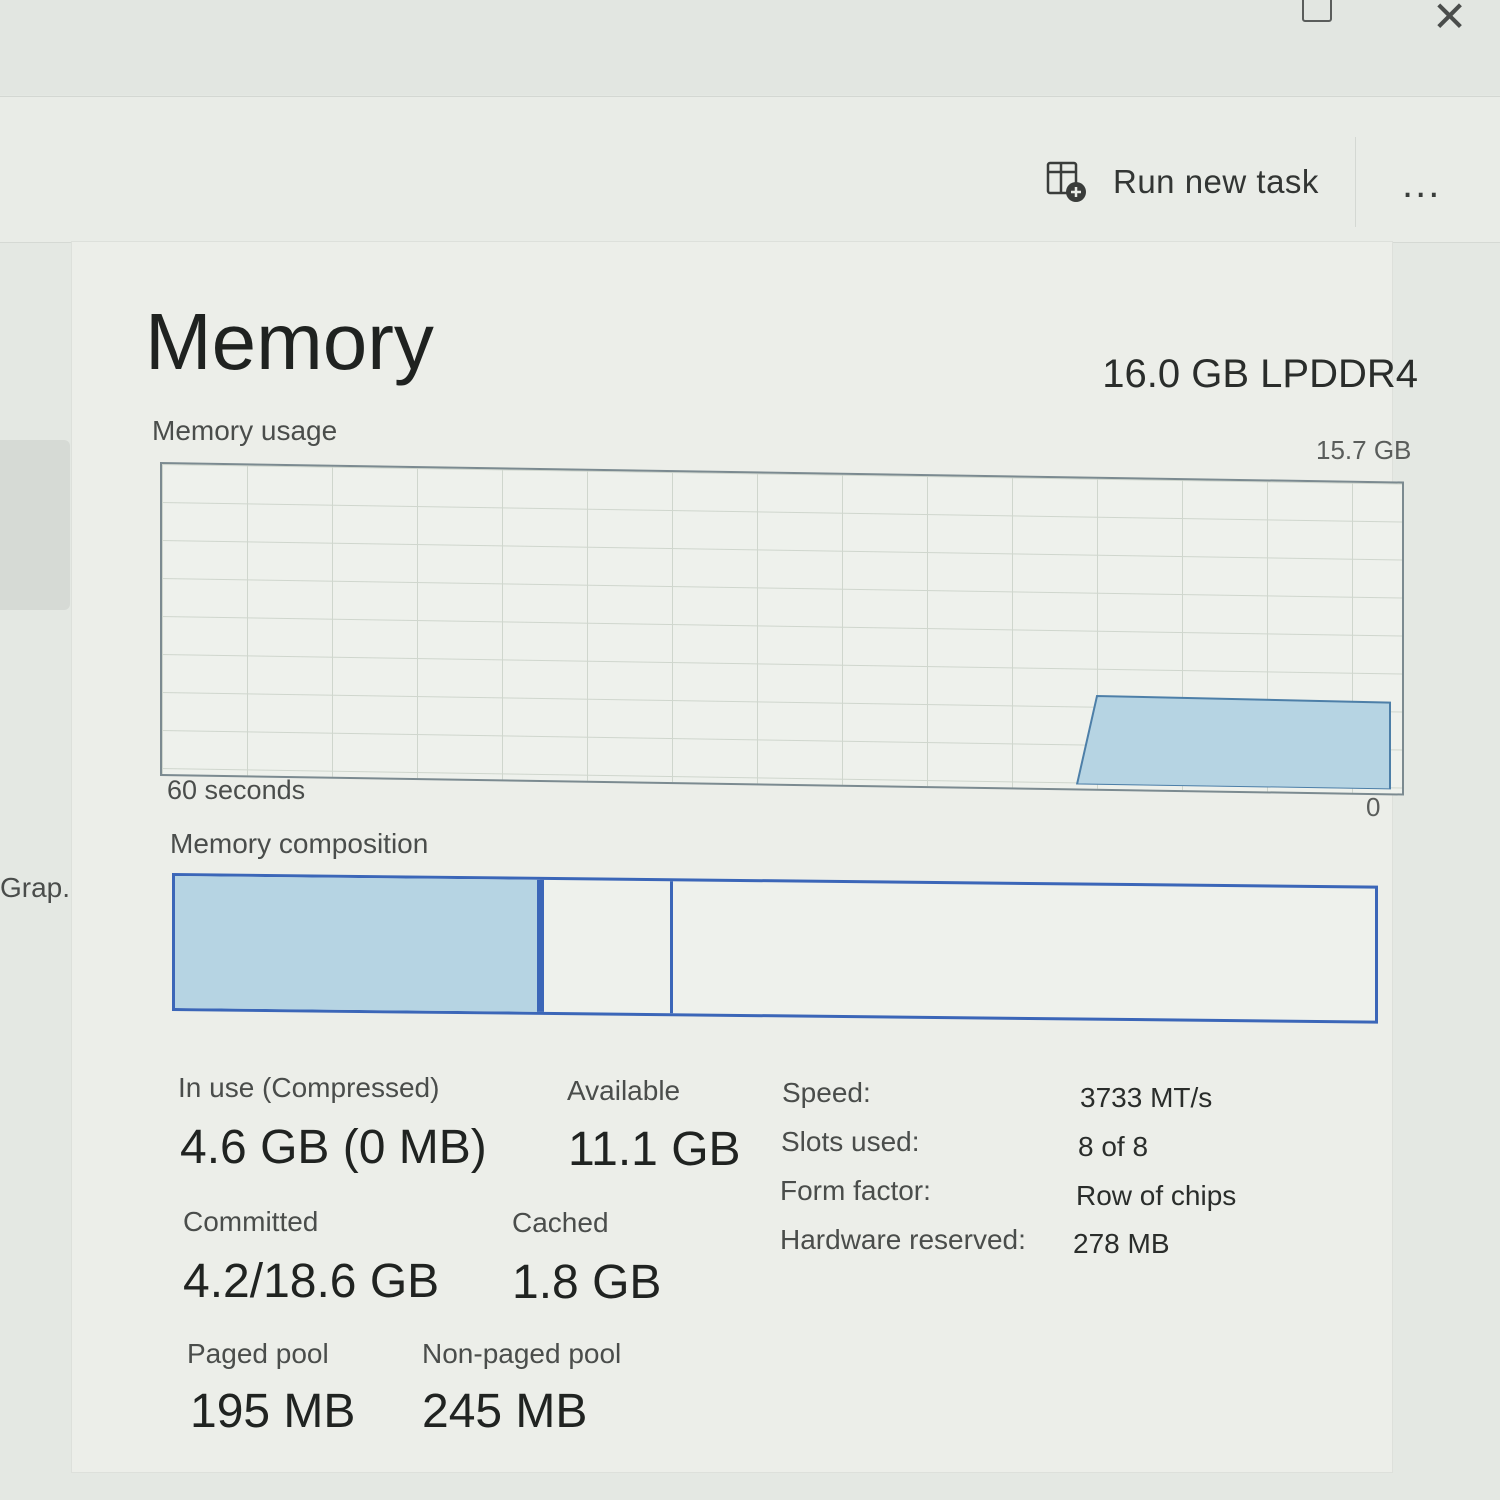  Describe the element at coordinates (333, 1147) in the screenshot. I see `in-use-value: 4.6 GB (0 MB)` at that location.